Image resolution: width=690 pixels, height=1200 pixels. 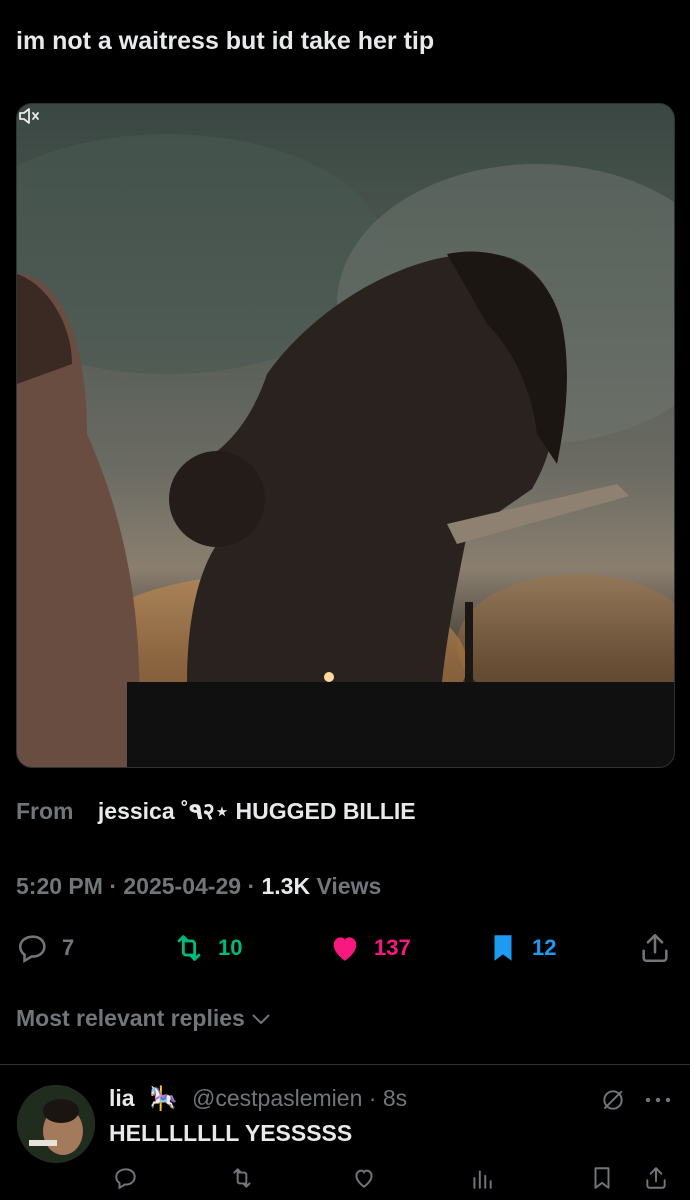 What do you see at coordinates (389, 1182) in the screenshot?
I see `reply-actions` at bounding box center [389, 1182].